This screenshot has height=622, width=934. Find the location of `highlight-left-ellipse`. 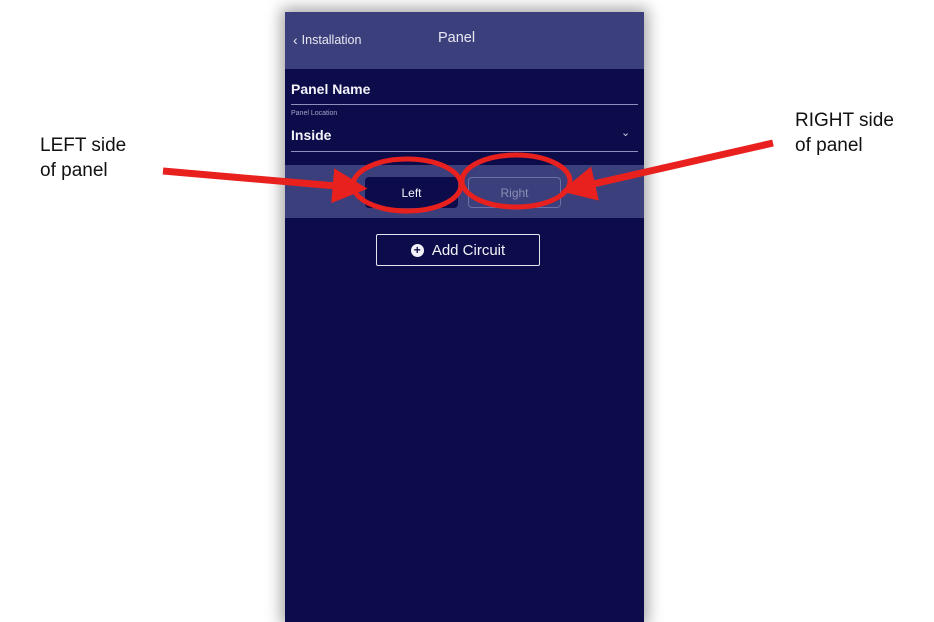

highlight-left-ellipse is located at coordinates (407, 185).